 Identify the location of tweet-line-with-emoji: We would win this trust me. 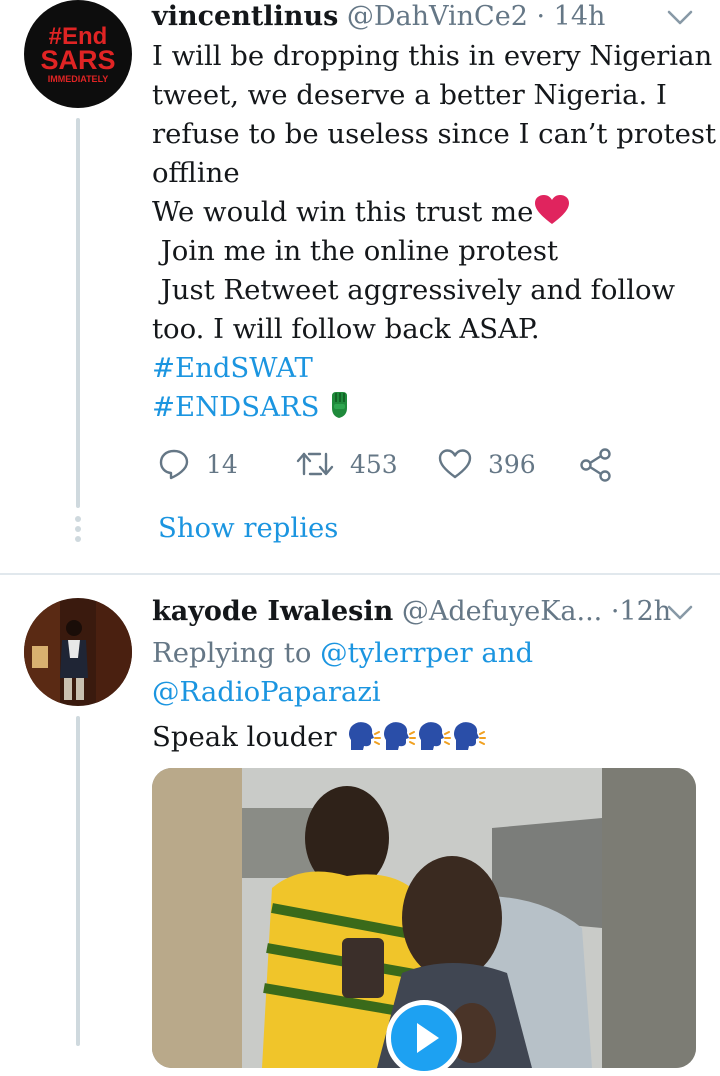
(434, 212).